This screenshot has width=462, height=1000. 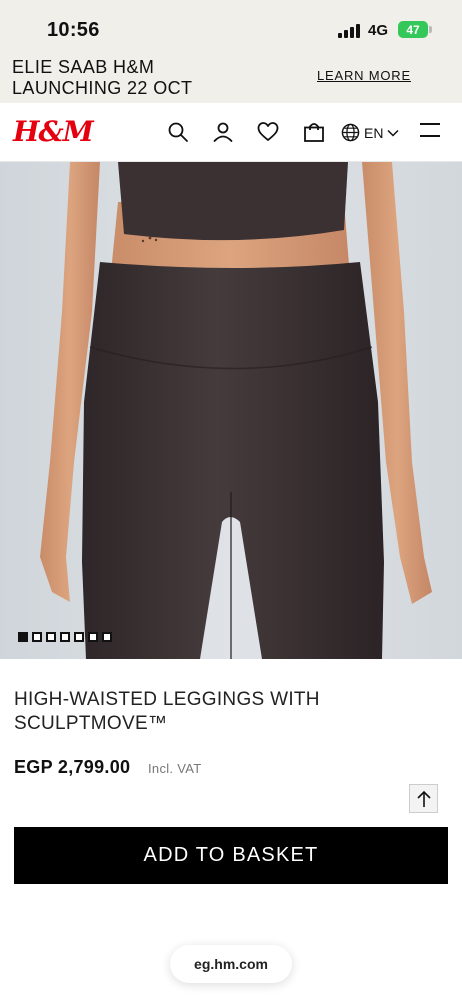 What do you see at coordinates (102, 88) in the screenshot?
I see `promo-line-2: LAUNCHING 22 OCT` at bounding box center [102, 88].